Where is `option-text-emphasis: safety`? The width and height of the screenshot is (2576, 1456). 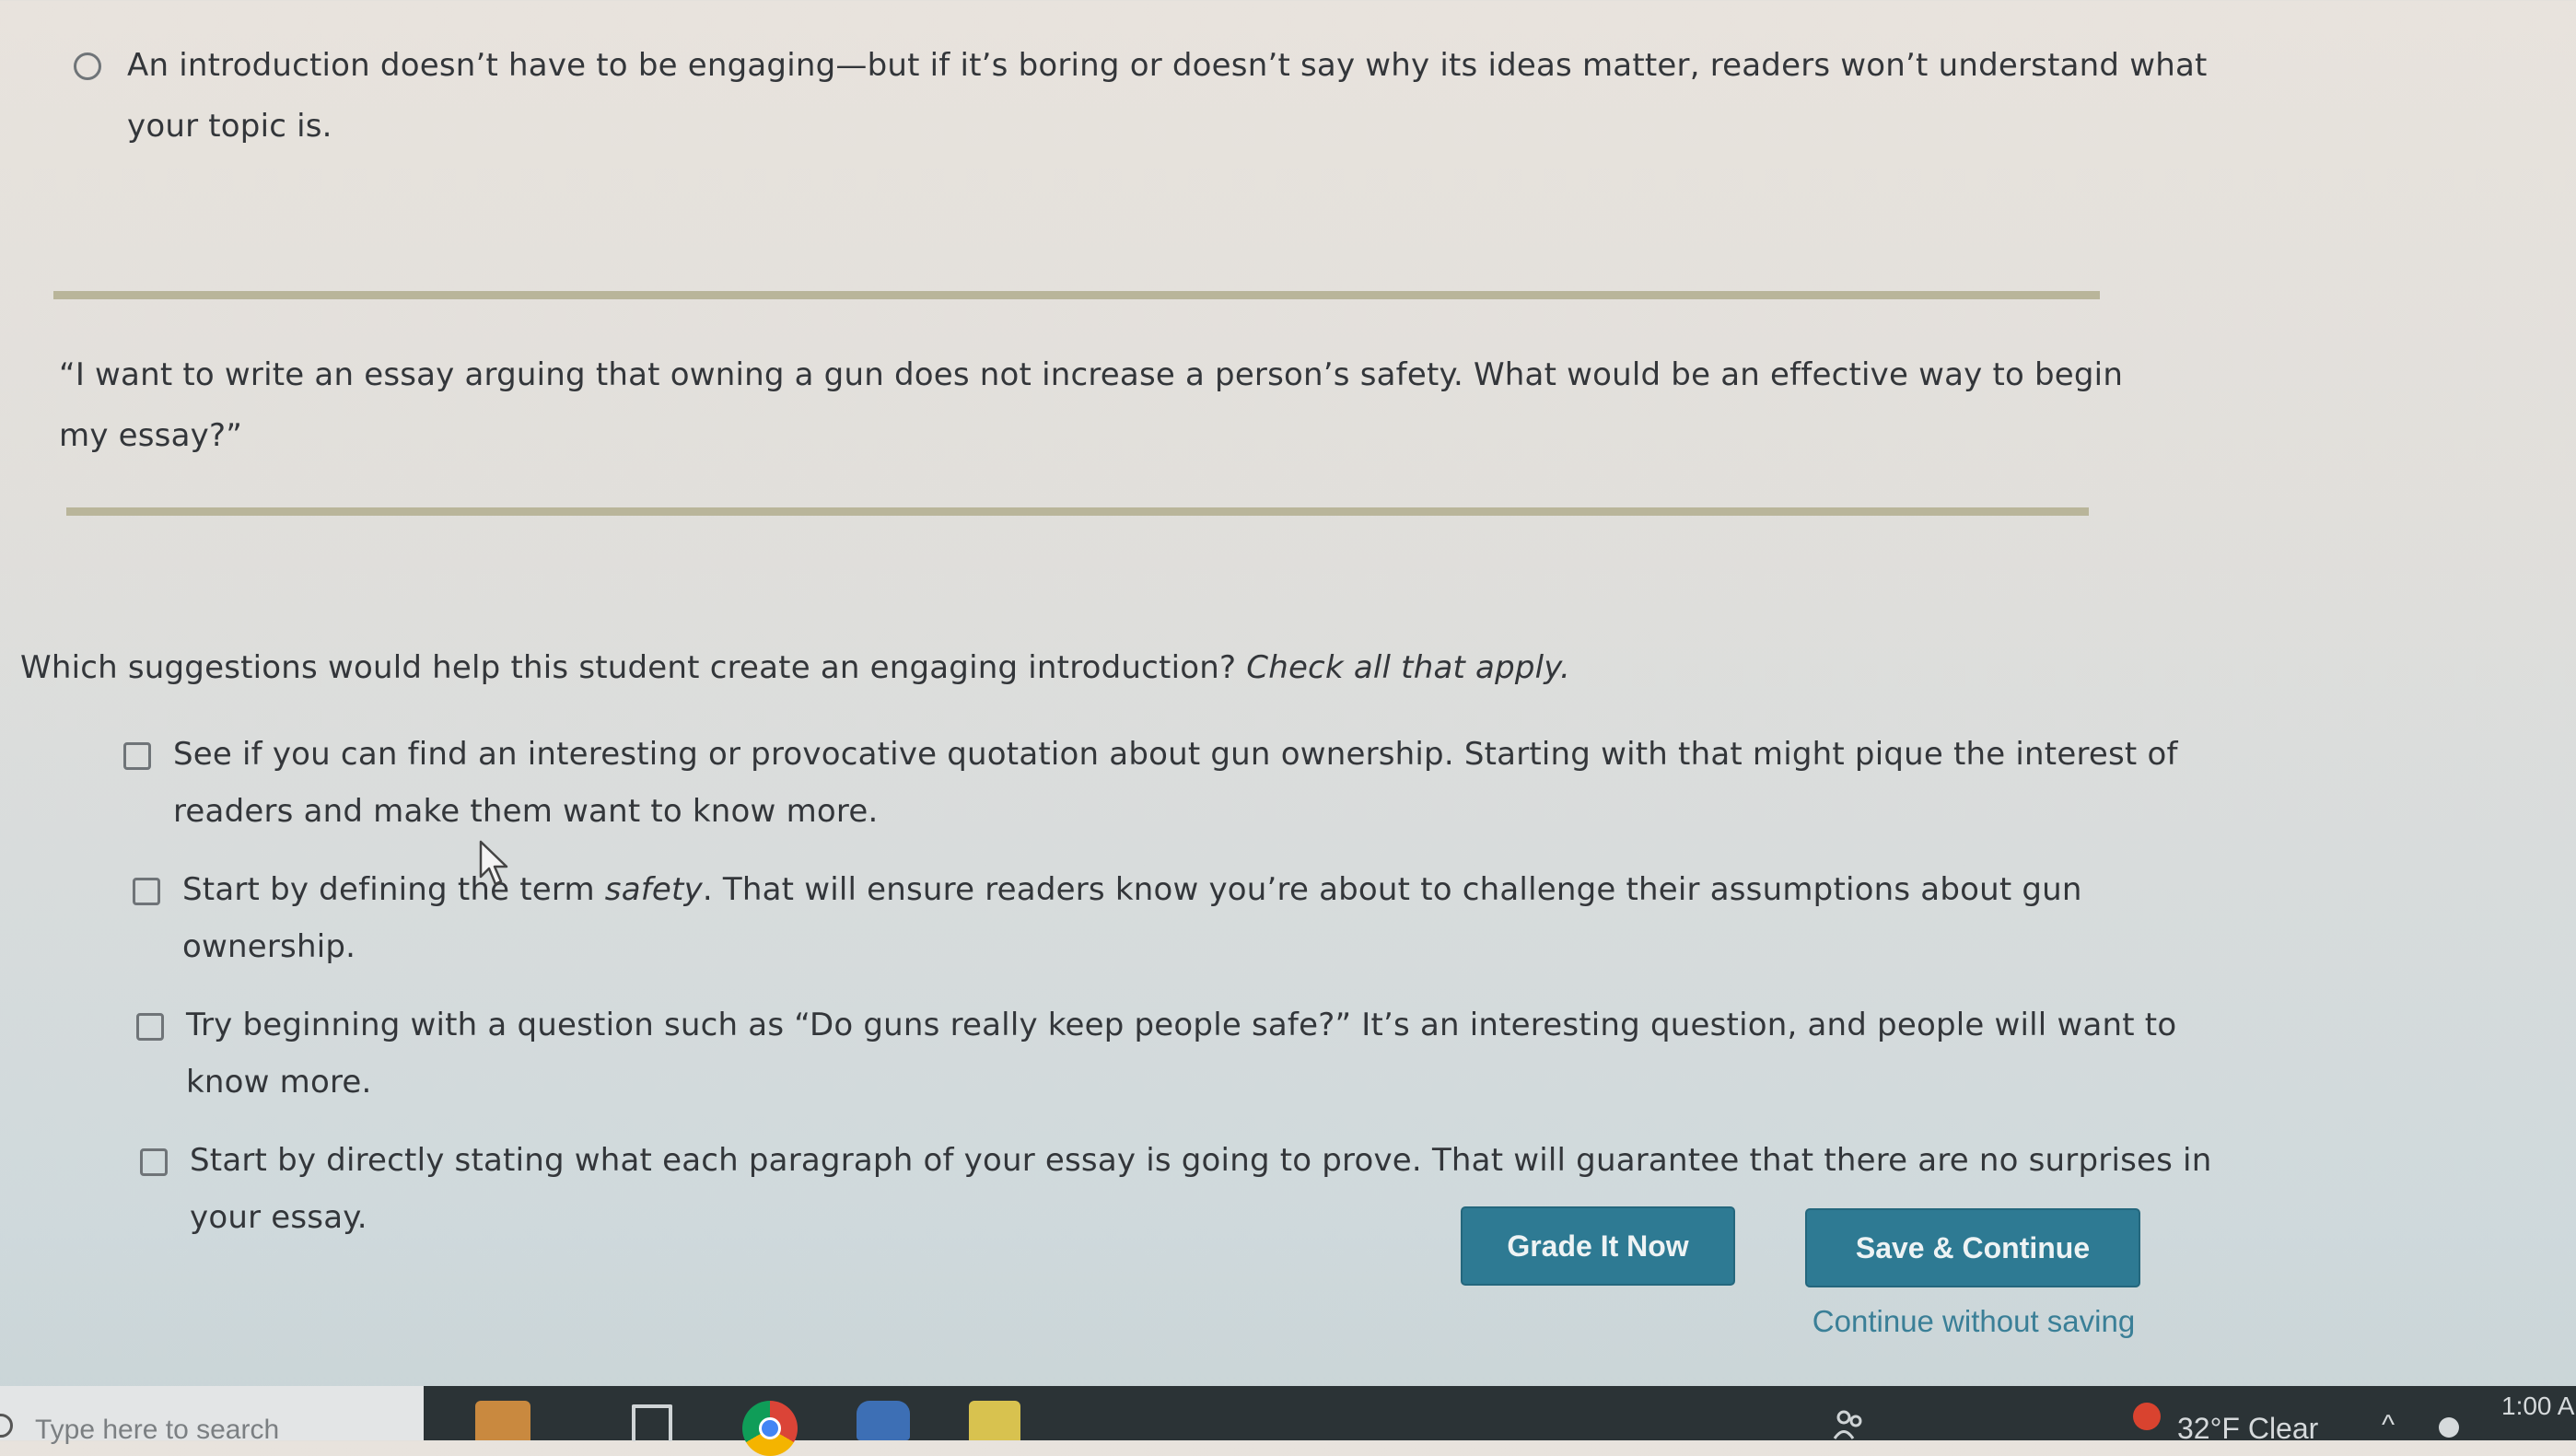 option-text-emphasis: safety is located at coordinates (653, 889).